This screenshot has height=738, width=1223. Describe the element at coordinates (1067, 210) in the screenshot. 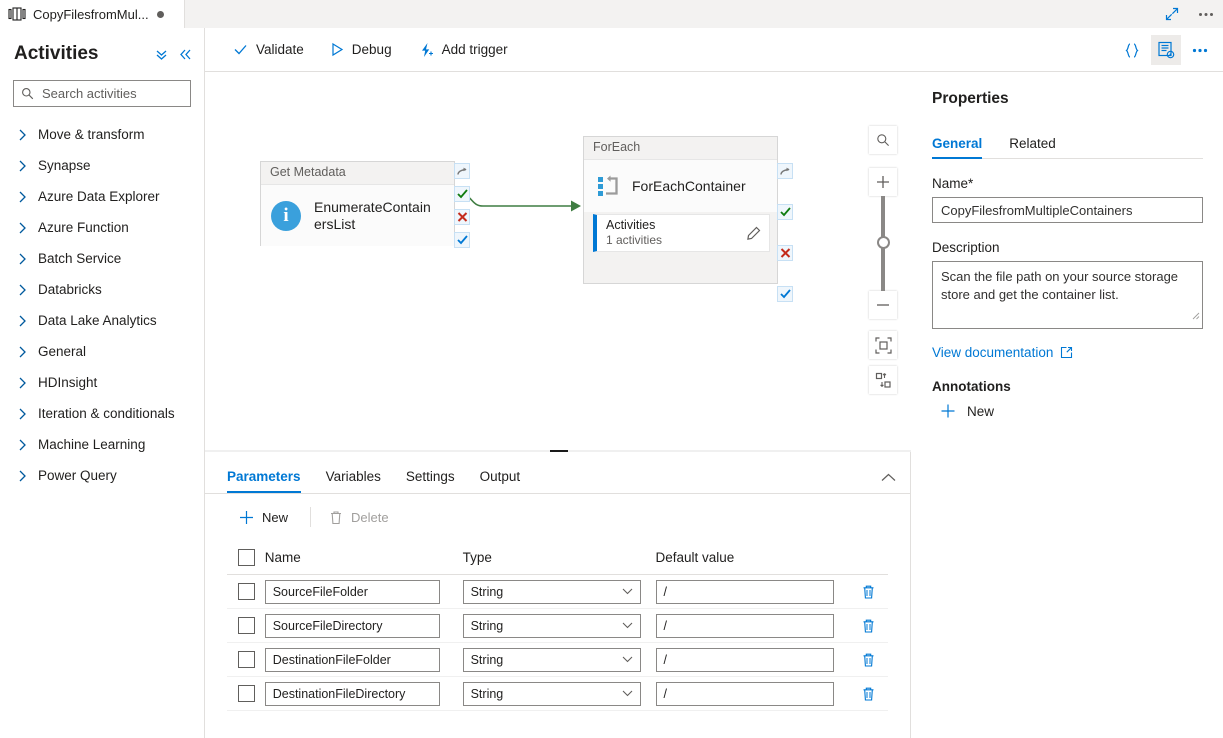

I see `pipeline-name-input: CopyFilesfromMultipleContainers` at that location.